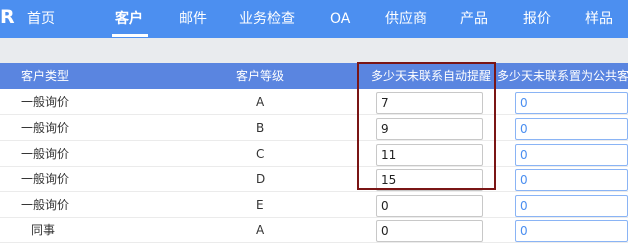  Describe the element at coordinates (129, 19) in the screenshot. I see `nav-item-customers: 客户` at that location.